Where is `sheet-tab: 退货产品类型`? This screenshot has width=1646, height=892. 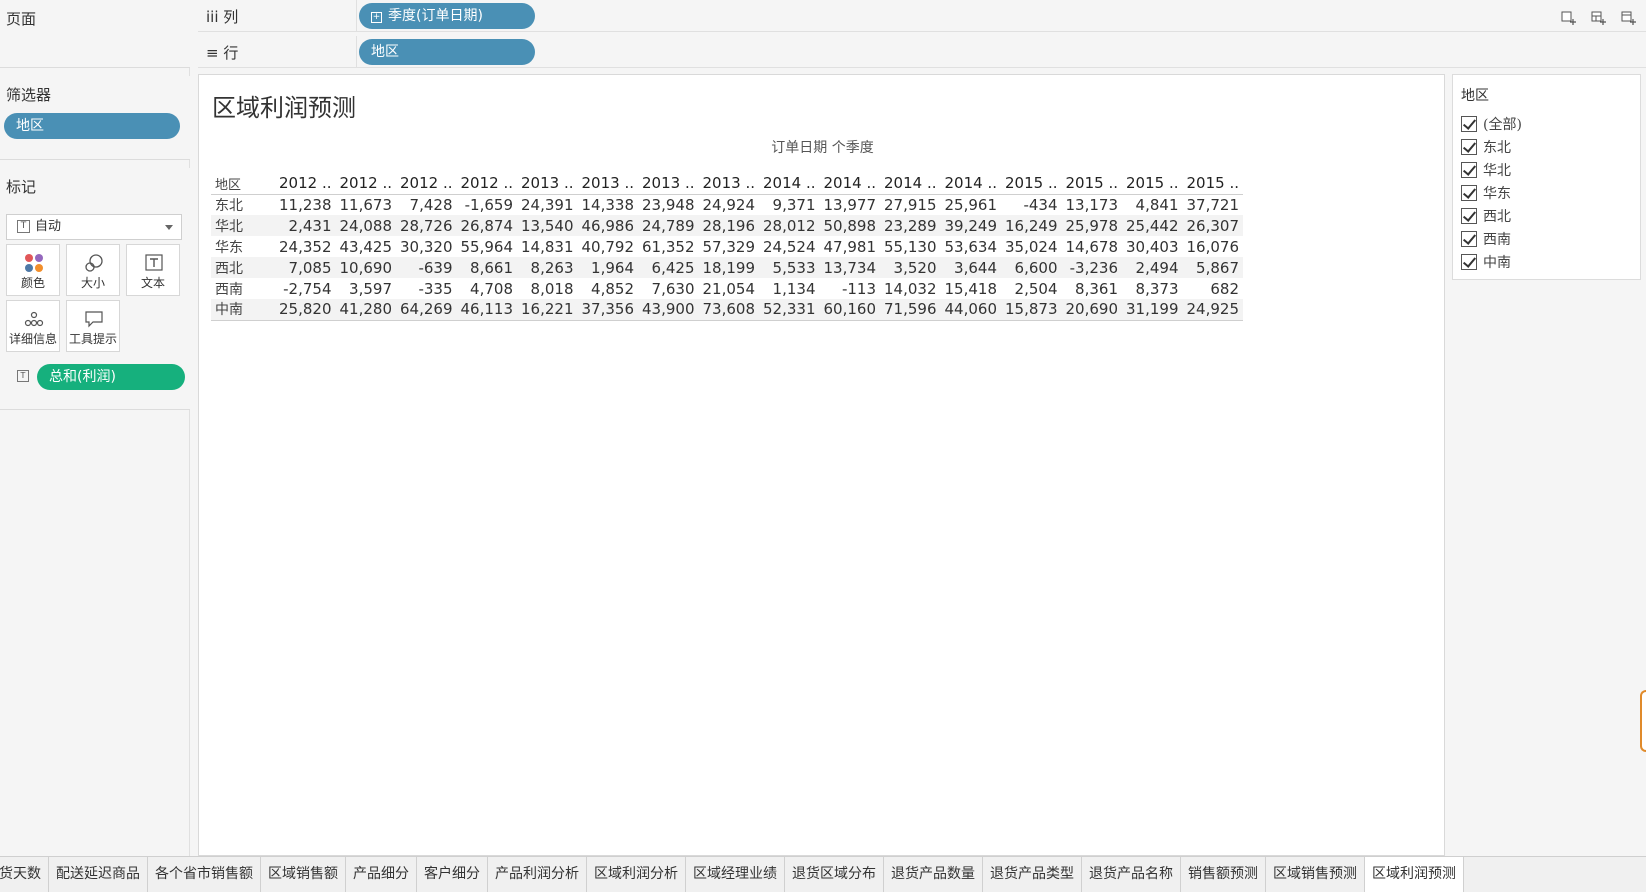 sheet-tab: 退货产品类型 is located at coordinates (1032, 874).